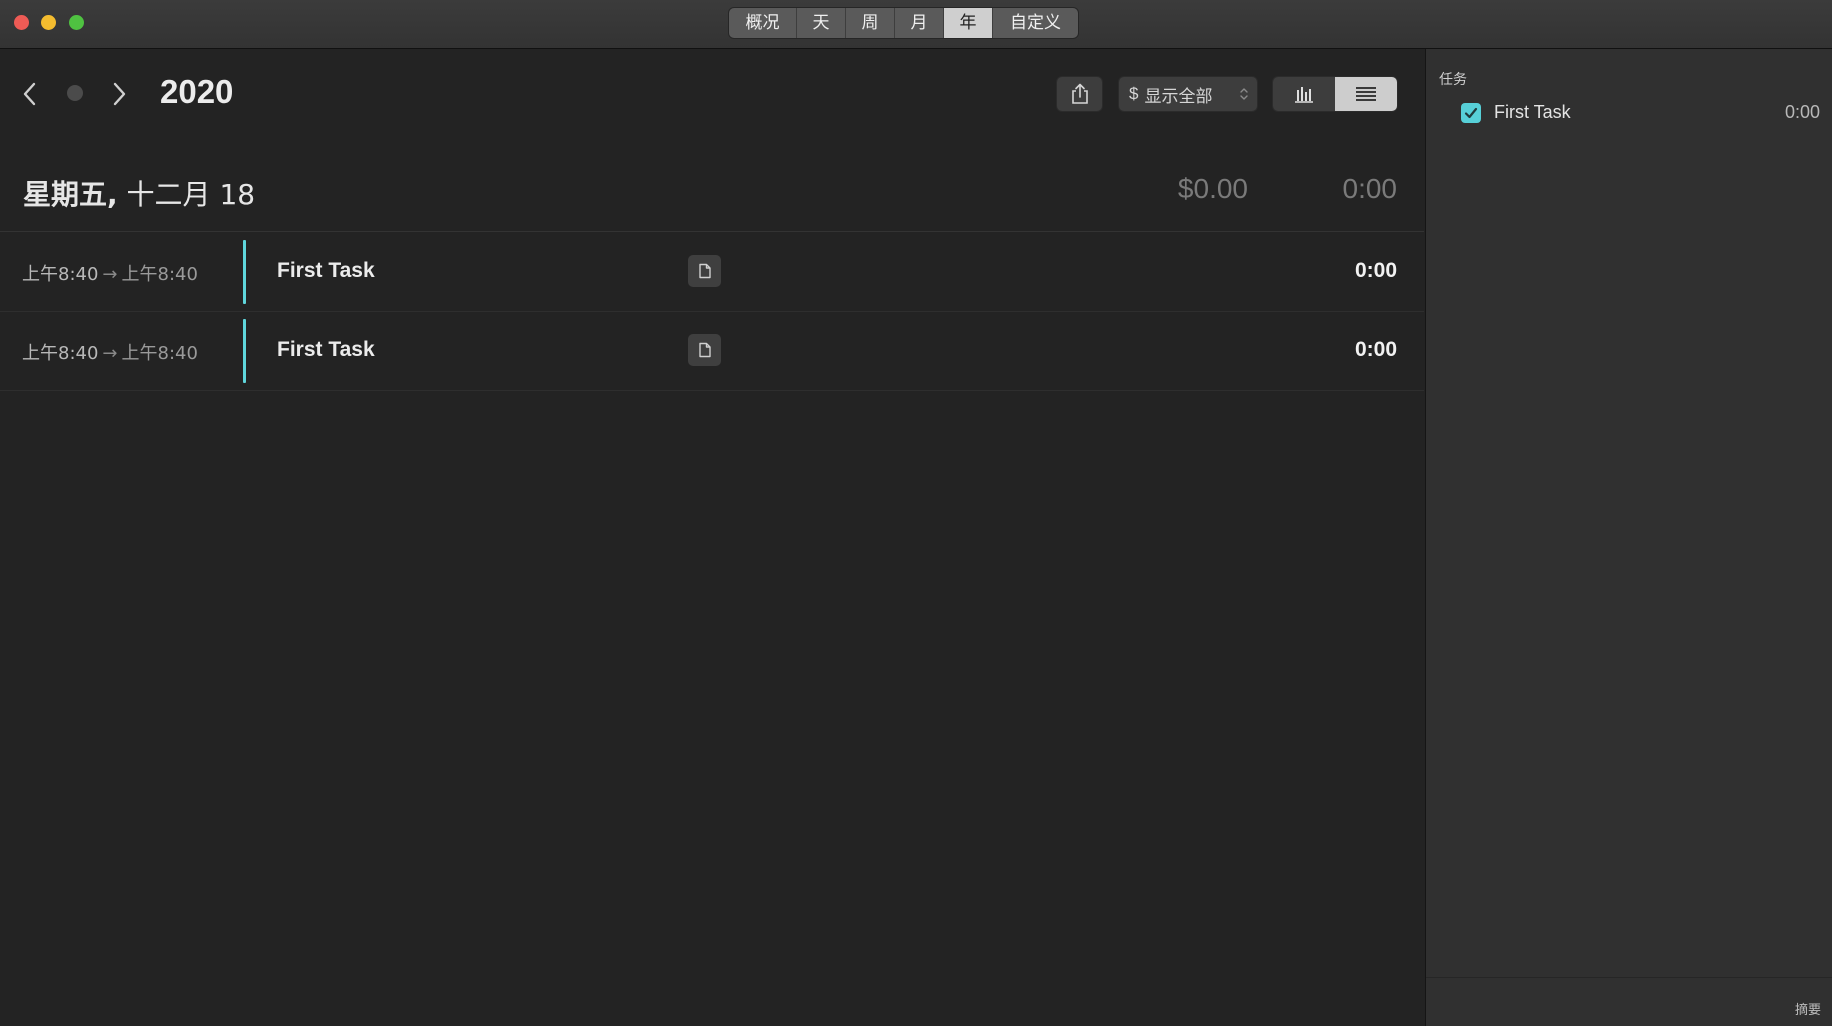  What do you see at coordinates (1453, 80) in the screenshot?
I see `sidebar-heading: 任务` at bounding box center [1453, 80].